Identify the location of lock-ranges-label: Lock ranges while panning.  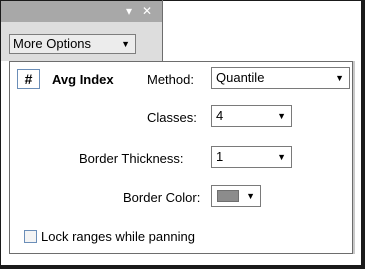
(118, 236).